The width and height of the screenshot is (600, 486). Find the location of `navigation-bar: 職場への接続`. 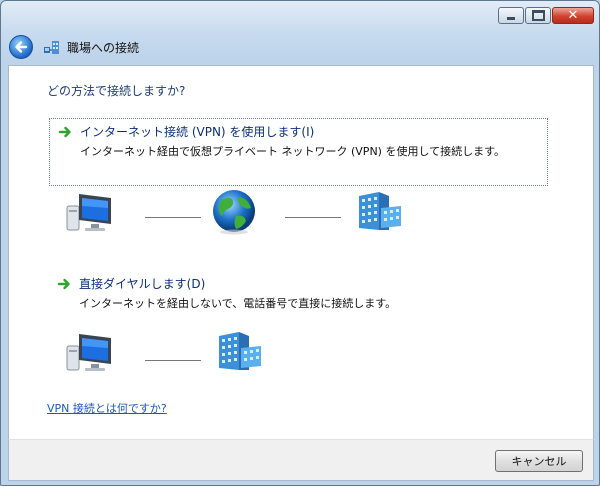

navigation-bar: 職場への接続 is located at coordinates (74, 47).